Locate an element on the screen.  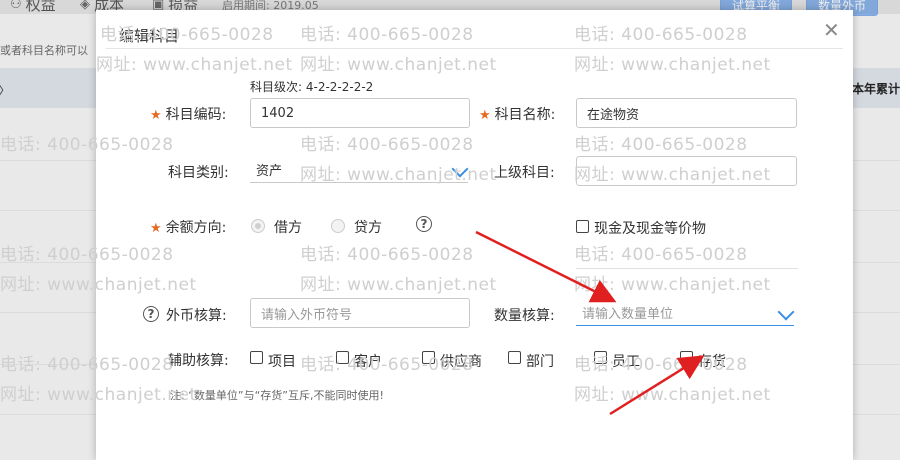
title-divider is located at coordinates (474, 48).